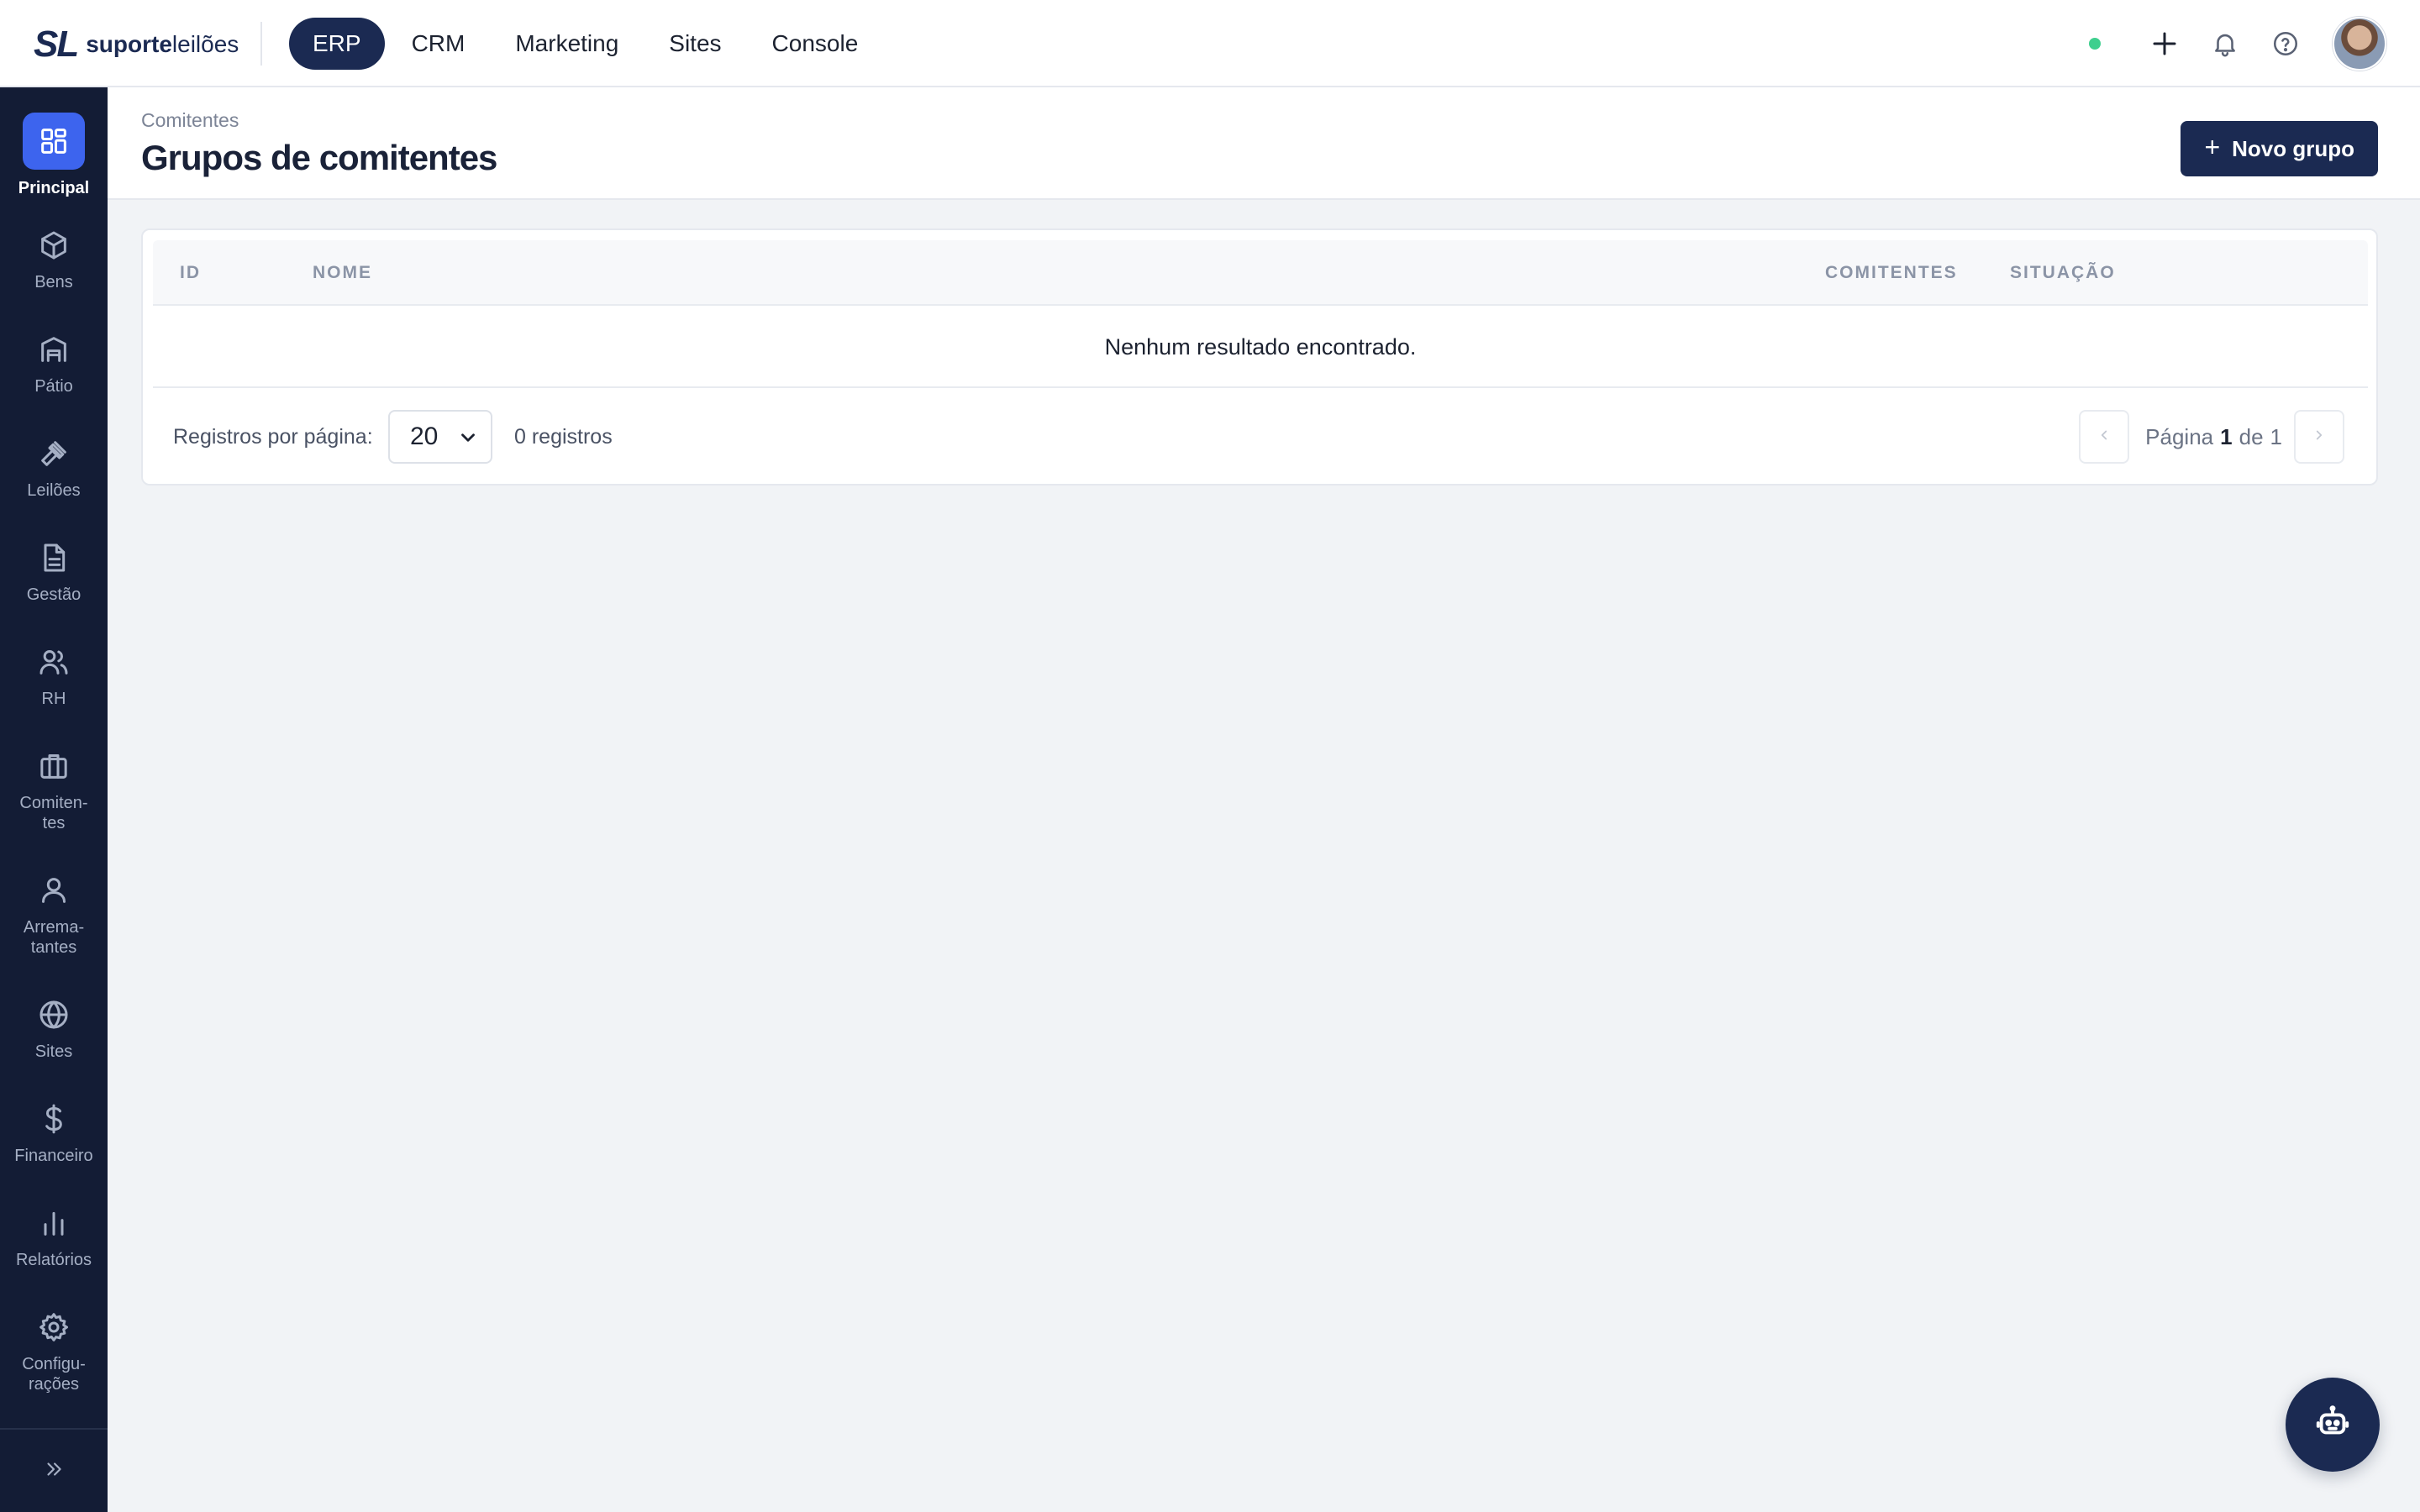  I want to click on sidebar-item-gestao: Gestão, so click(54, 571).